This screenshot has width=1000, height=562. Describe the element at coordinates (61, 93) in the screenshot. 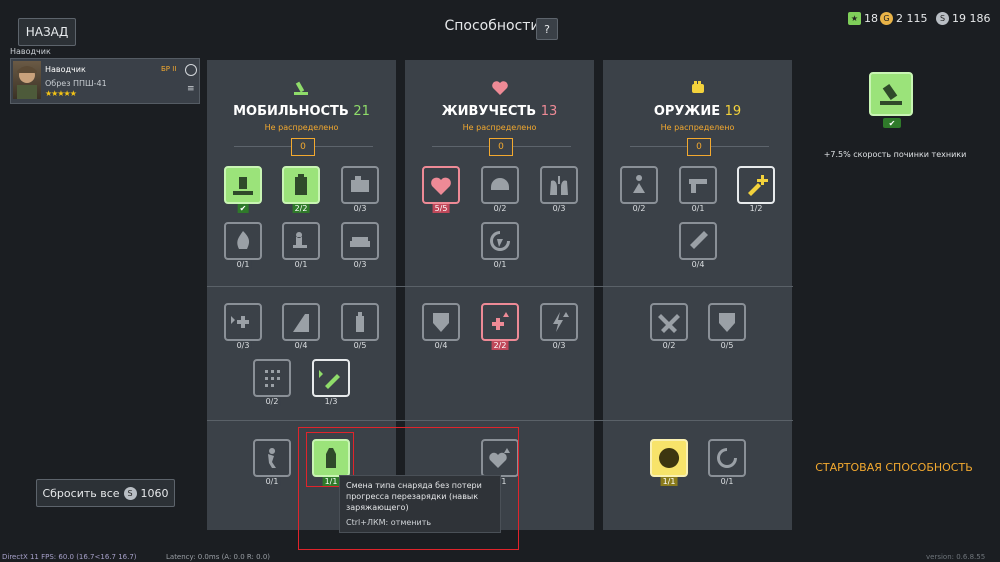

I see `crew-stars: ★★★★★` at that location.